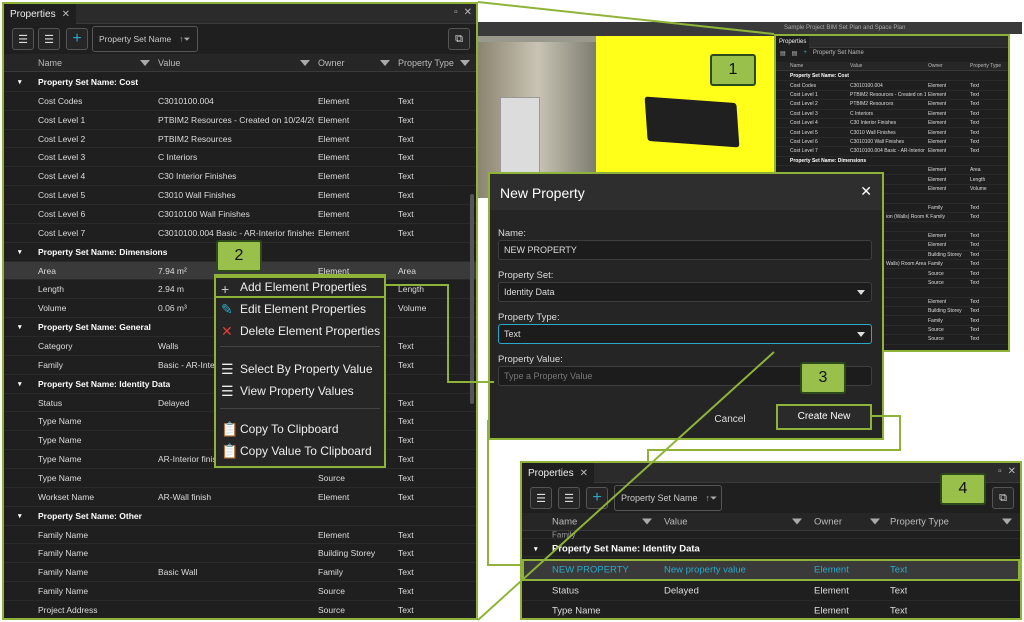 The height and width of the screenshot is (622, 1024). What do you see at coordinates (239, 256) in the screenshot?
I see `step-badge-2: 2` at bounding box center [239, 256].